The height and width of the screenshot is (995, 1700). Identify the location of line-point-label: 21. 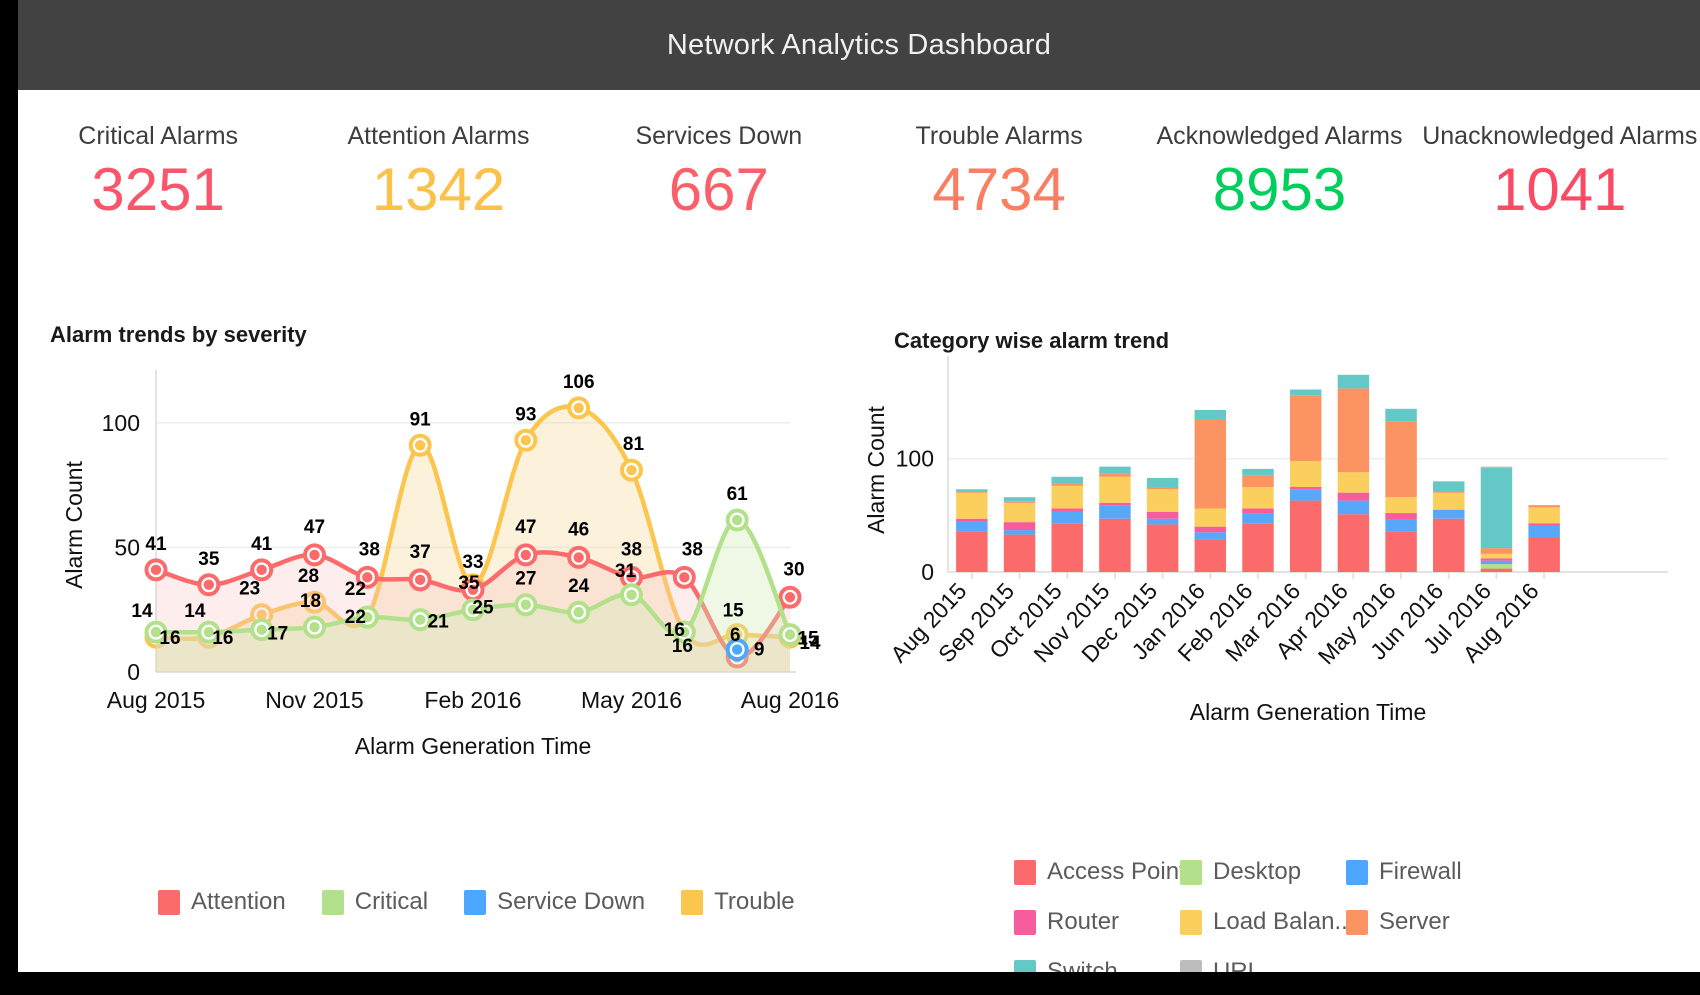
(439, 622).